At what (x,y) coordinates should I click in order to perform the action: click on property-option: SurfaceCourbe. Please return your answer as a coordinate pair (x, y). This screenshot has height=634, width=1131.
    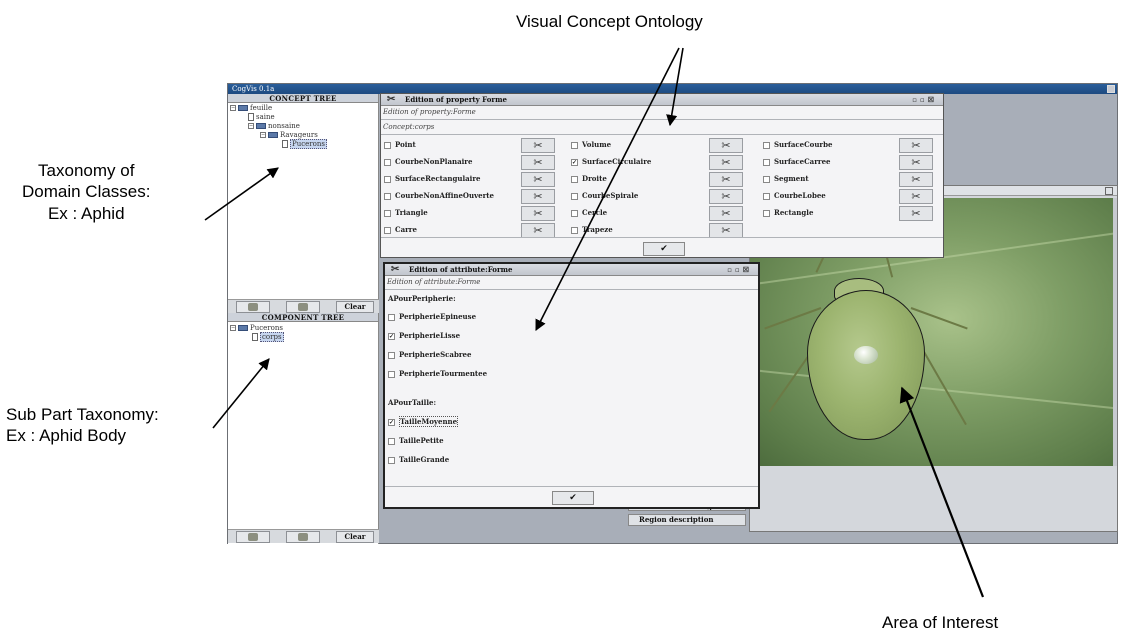
    Looking at the image, I should click on (797, 144).